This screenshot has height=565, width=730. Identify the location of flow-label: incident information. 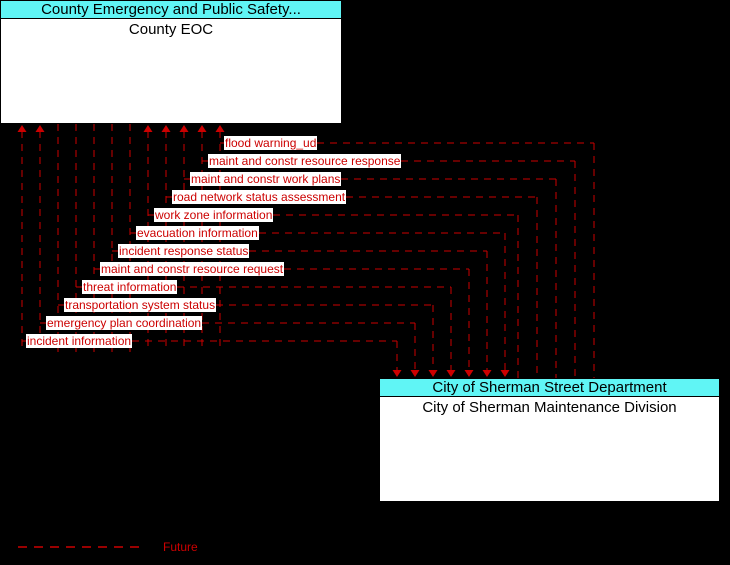
(79, 341).